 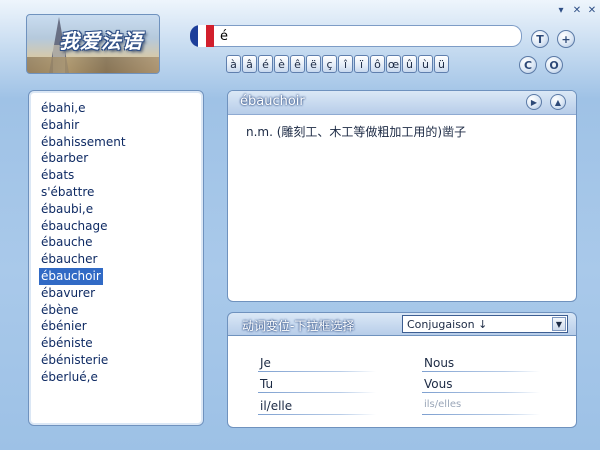 I want to click on accent-key: ë, so click(x=313, y=64).